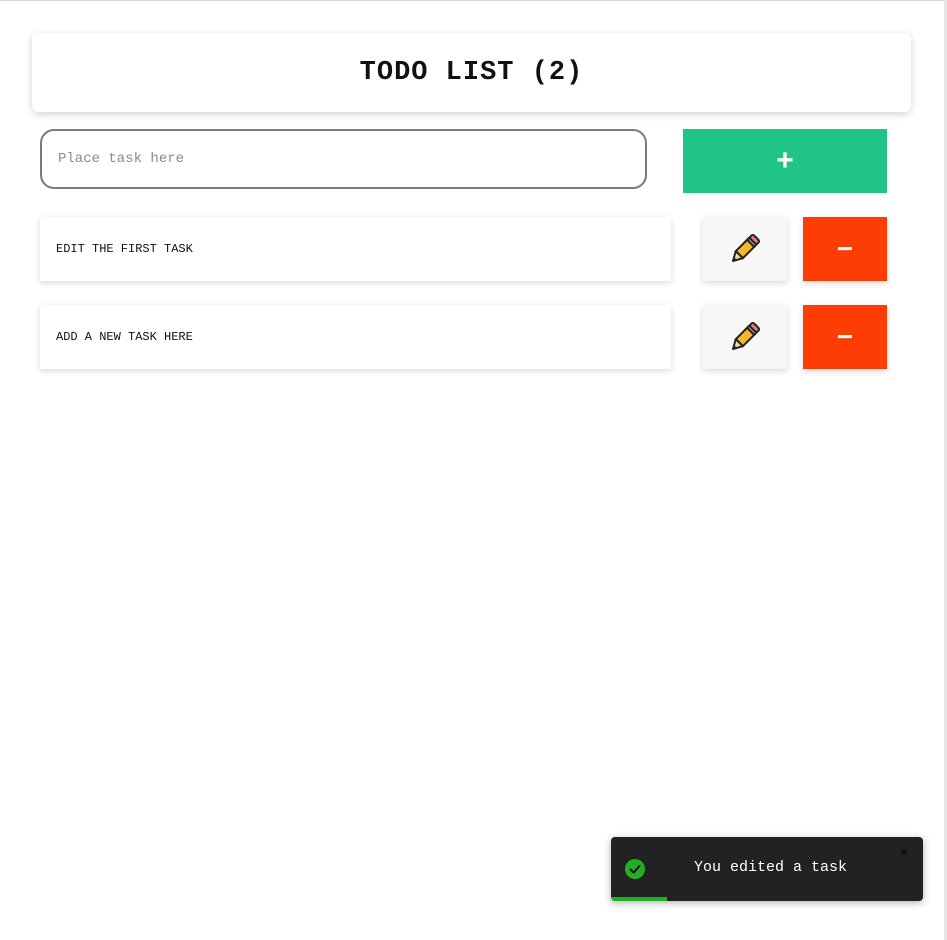 This screenshot has height=940, width=947. I want to click on toast-notification: You edited a task ×, so click(767, 869).